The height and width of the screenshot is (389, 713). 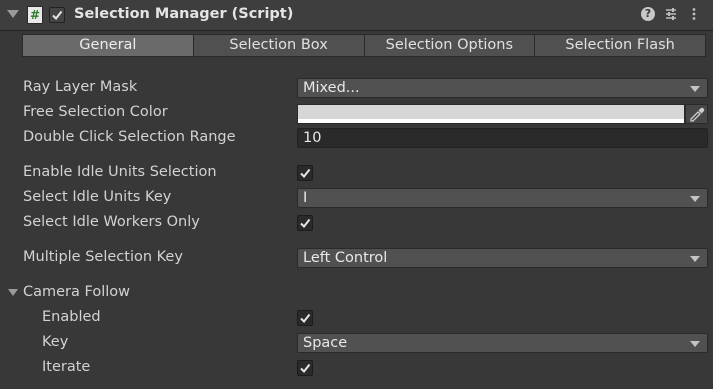 I want to click on multiple-selection-key-label: Multiple Selection Key, so click(x=103, y=257).